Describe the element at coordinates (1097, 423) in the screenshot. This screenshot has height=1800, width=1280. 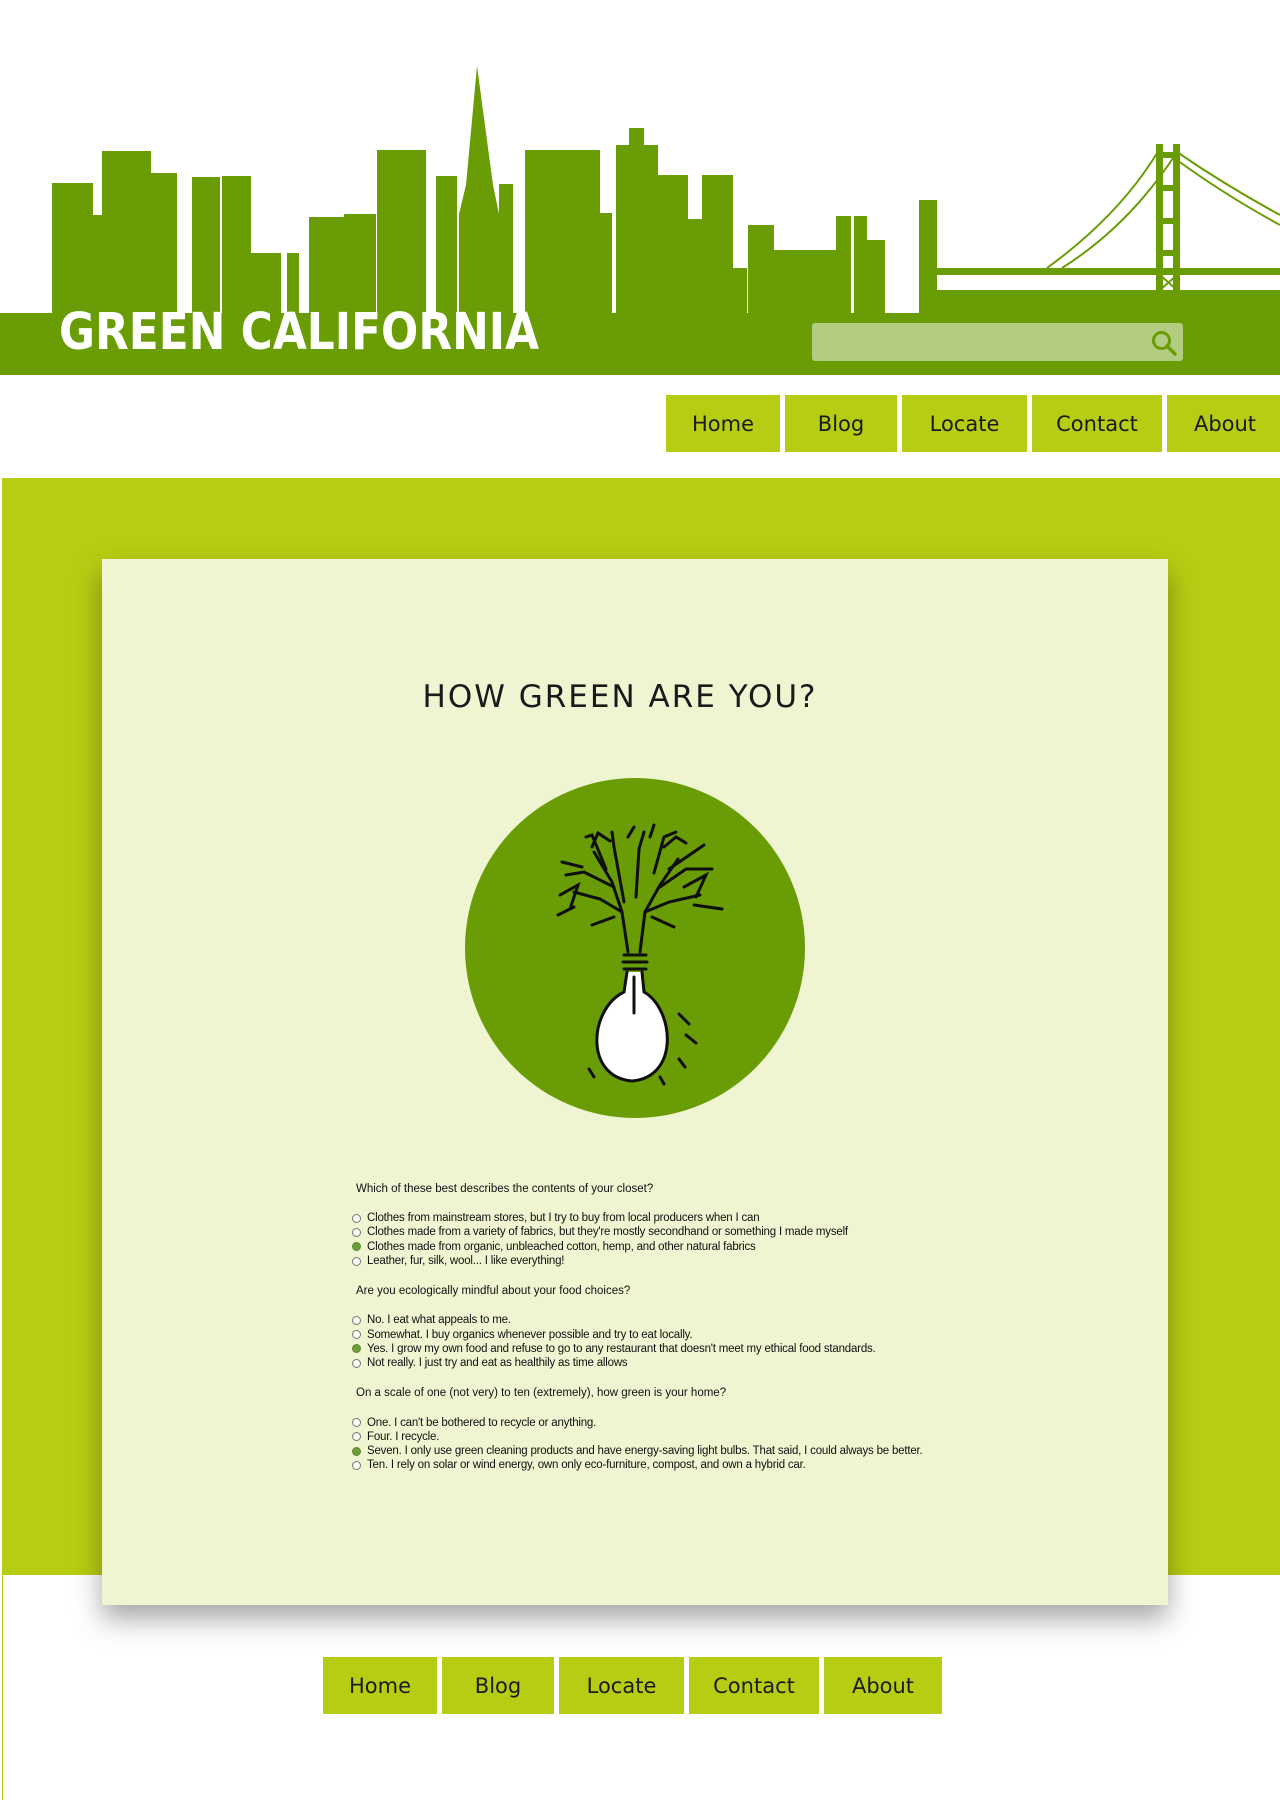
I see `nav-contact: Contact` at that location.